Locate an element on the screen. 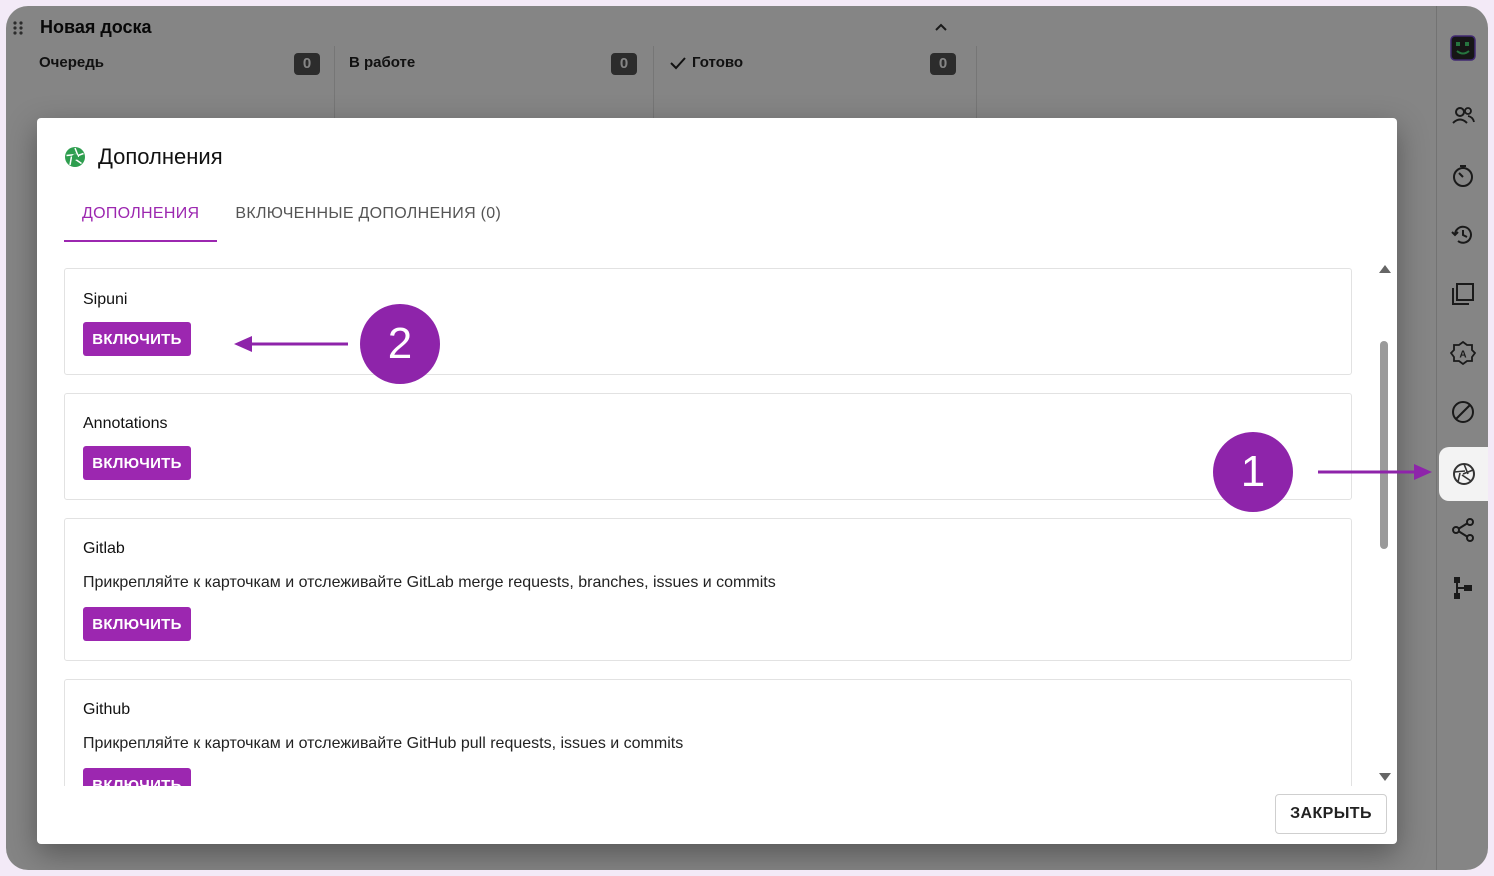 This screenshot has height=876, width=1494. dialog-tabs: ДОПОЛНЕНИЯ ВКЛЮЧЕННЫЕ ДОПОЛНЕНИЯ (0) is located at coordinates (291, 219).